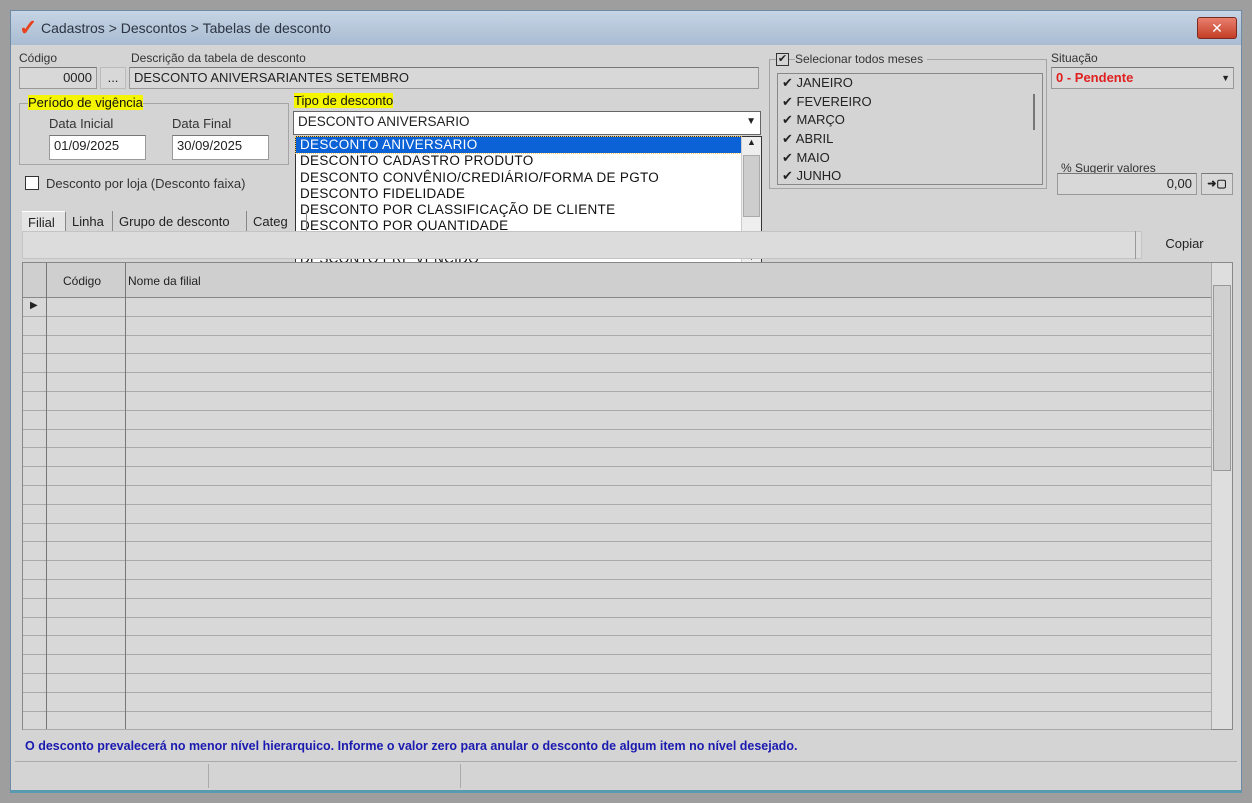 This screenshot has width=1252, height=803. I want to click on tipo-option: DESCONTO FIDELIDADE, so click(518, 194).